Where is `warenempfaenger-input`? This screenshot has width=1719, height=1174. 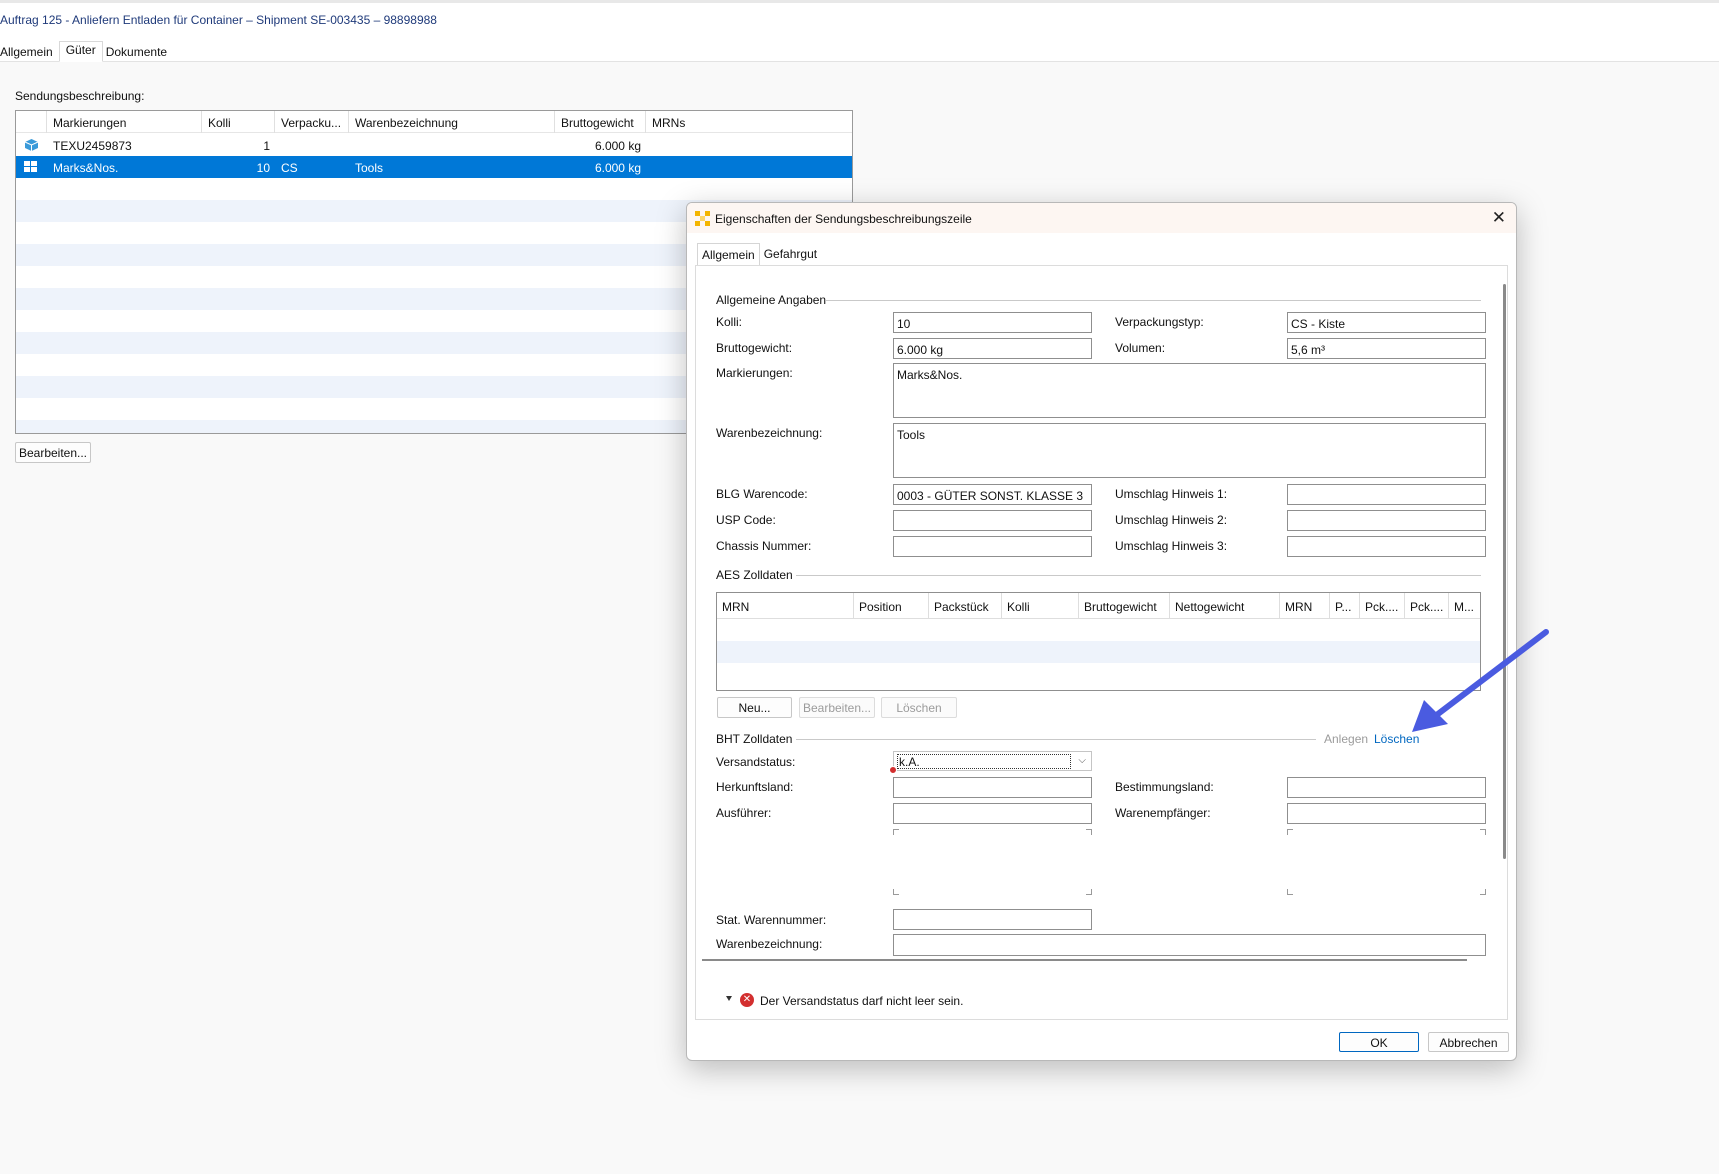 warenempfaenger-input is located at coordinates (1386, 813).